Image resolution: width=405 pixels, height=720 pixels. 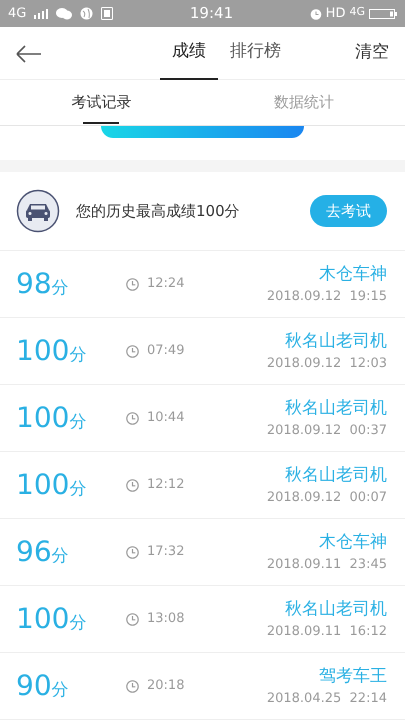 I want to click on date-text: 2018.09.12 00:07, so click(x=326, y=498).